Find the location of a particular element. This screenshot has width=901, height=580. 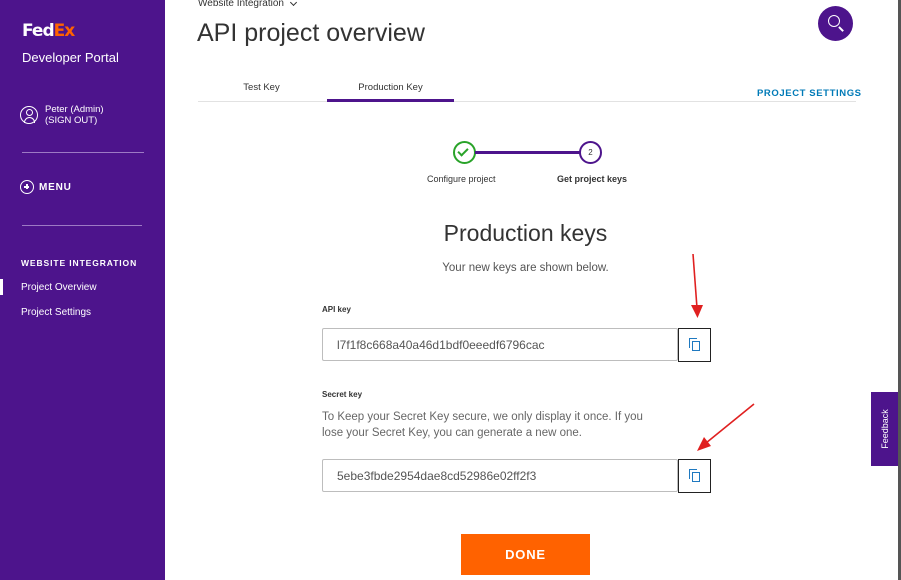

step-label-get-keys: Get project keys is located at coordinates (592, 179).